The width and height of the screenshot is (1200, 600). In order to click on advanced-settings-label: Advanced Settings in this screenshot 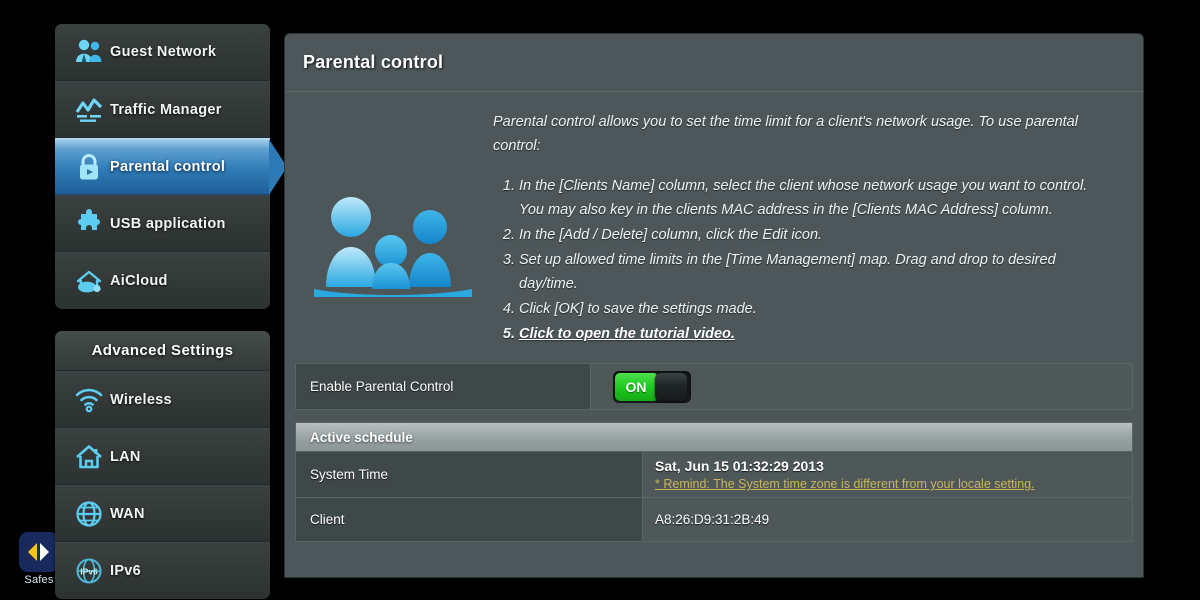, I will do `click(162, 350)`.